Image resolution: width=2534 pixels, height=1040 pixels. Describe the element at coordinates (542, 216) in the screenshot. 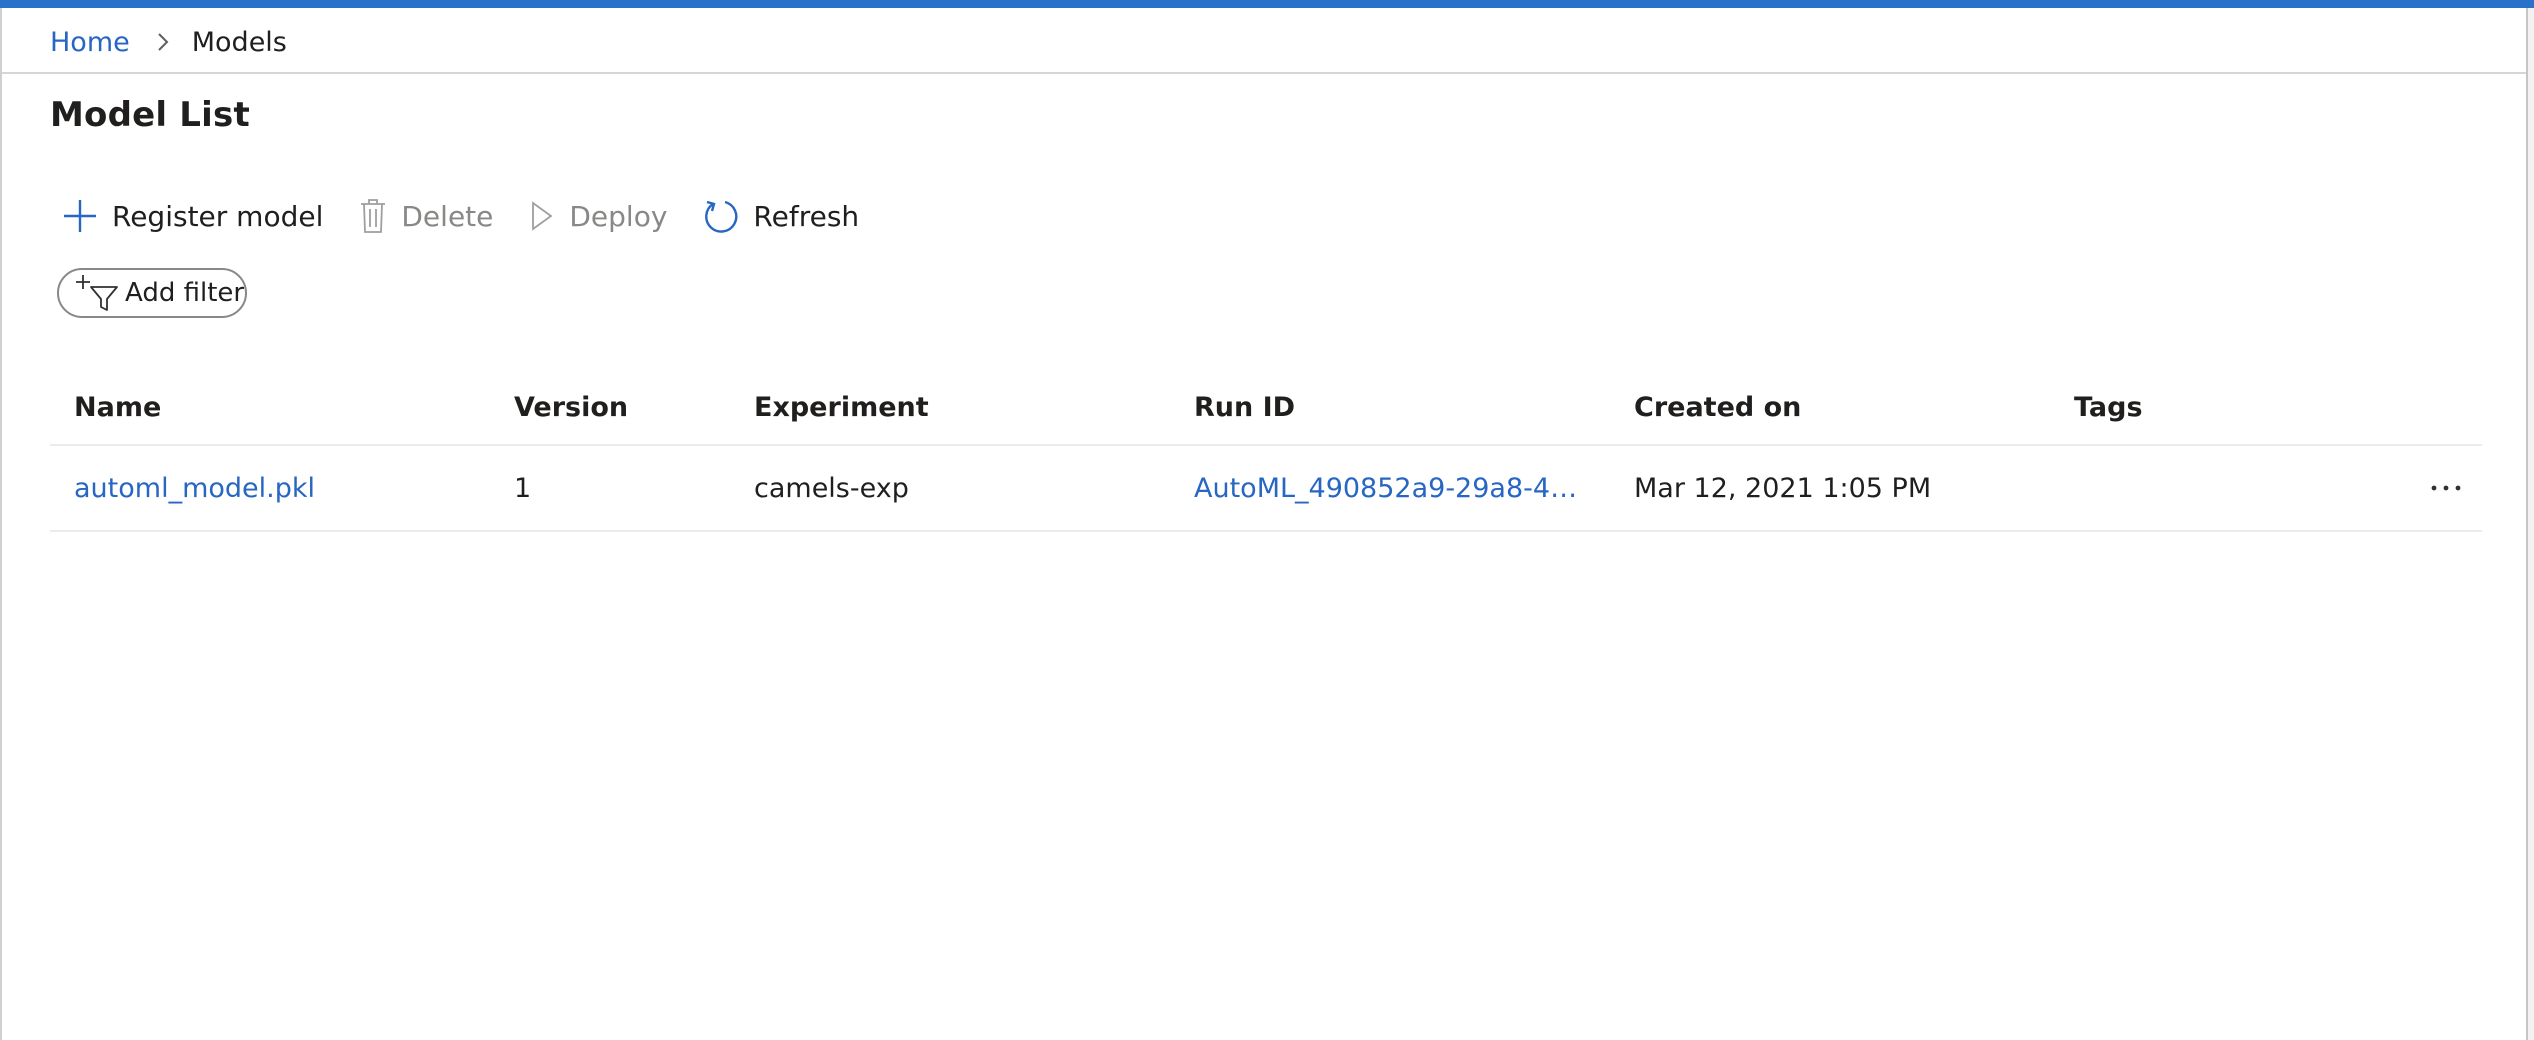

I see `play-icon` at that location.